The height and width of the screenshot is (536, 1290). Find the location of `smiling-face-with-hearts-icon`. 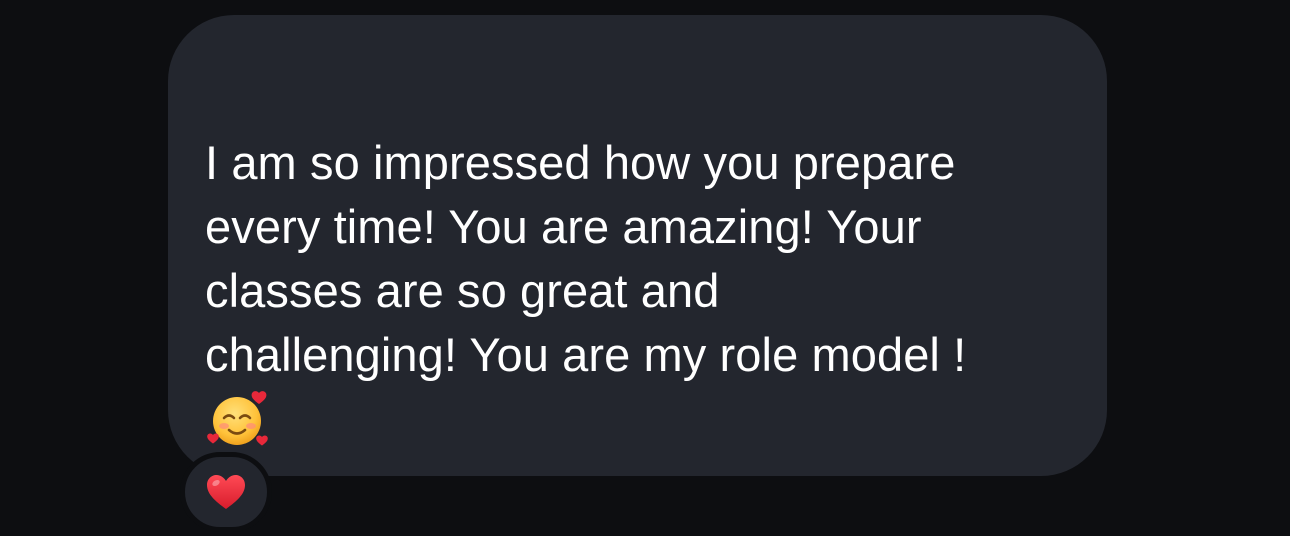

smiling-face-with-hearts-icon is located at coordinates (641, 419).